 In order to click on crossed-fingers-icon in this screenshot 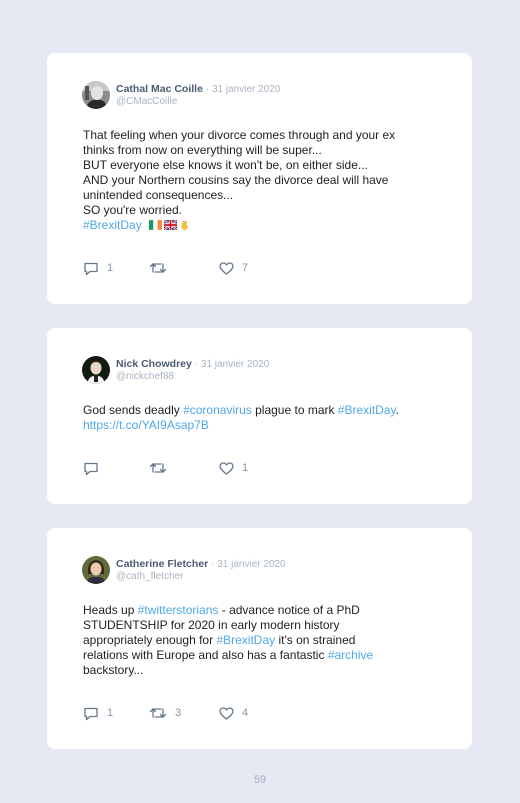, I will do `click(184, 225)`.